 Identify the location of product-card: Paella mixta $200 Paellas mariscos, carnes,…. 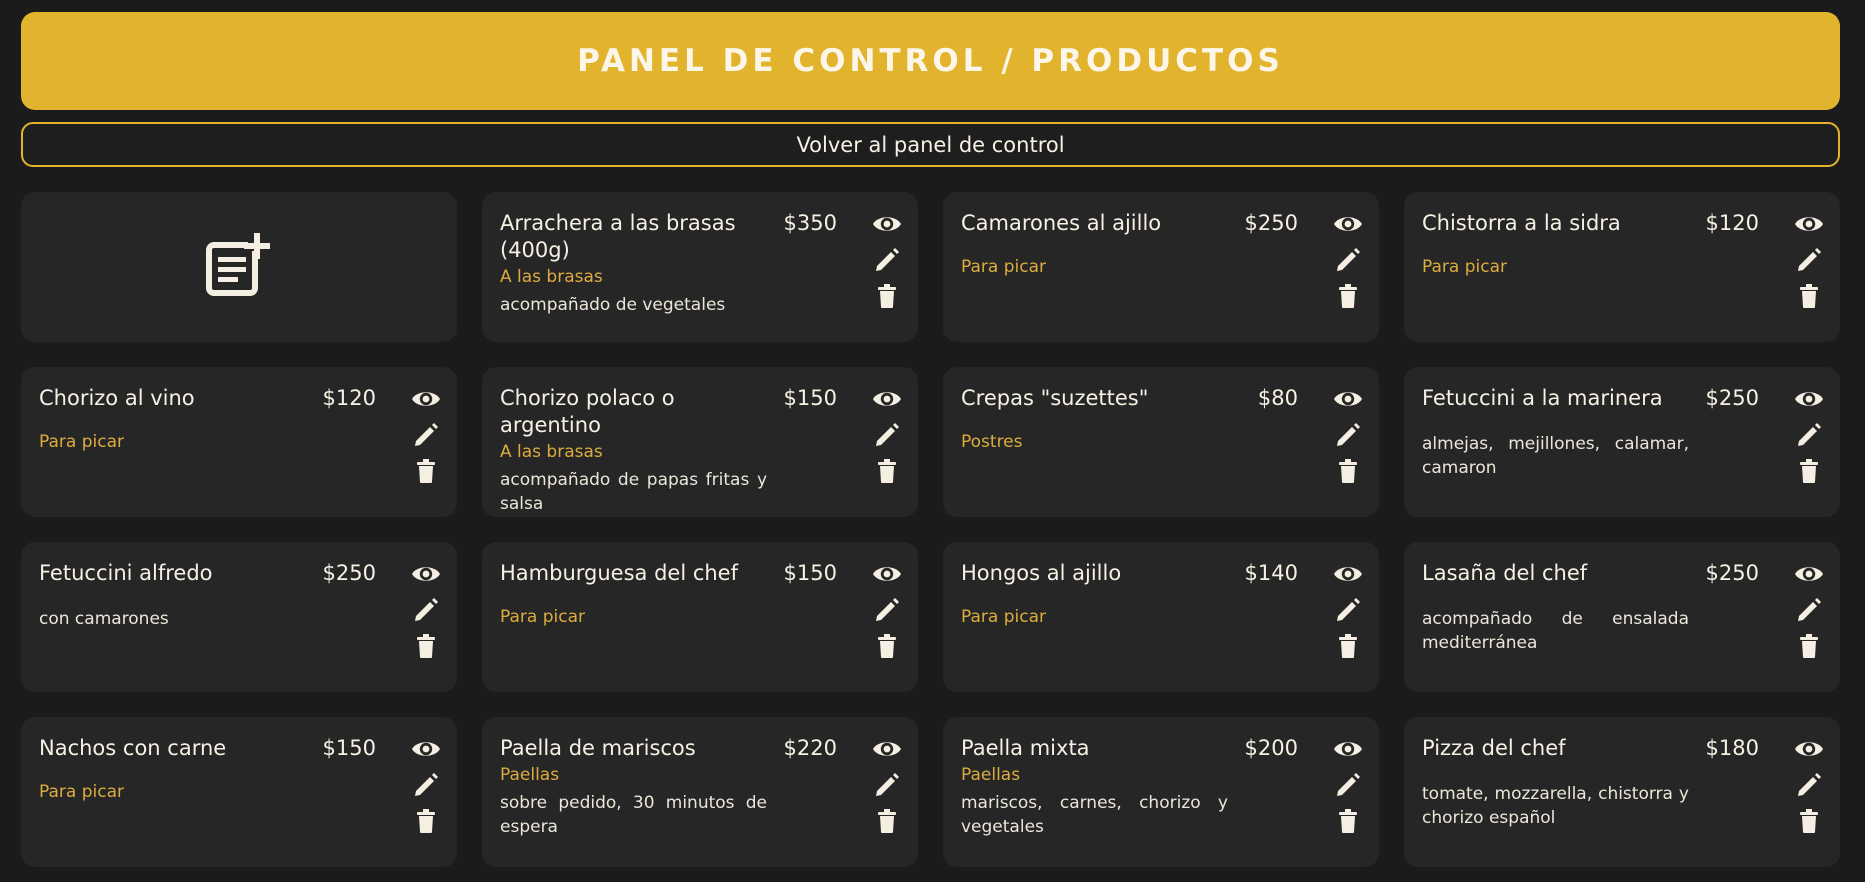
(1161, 792).